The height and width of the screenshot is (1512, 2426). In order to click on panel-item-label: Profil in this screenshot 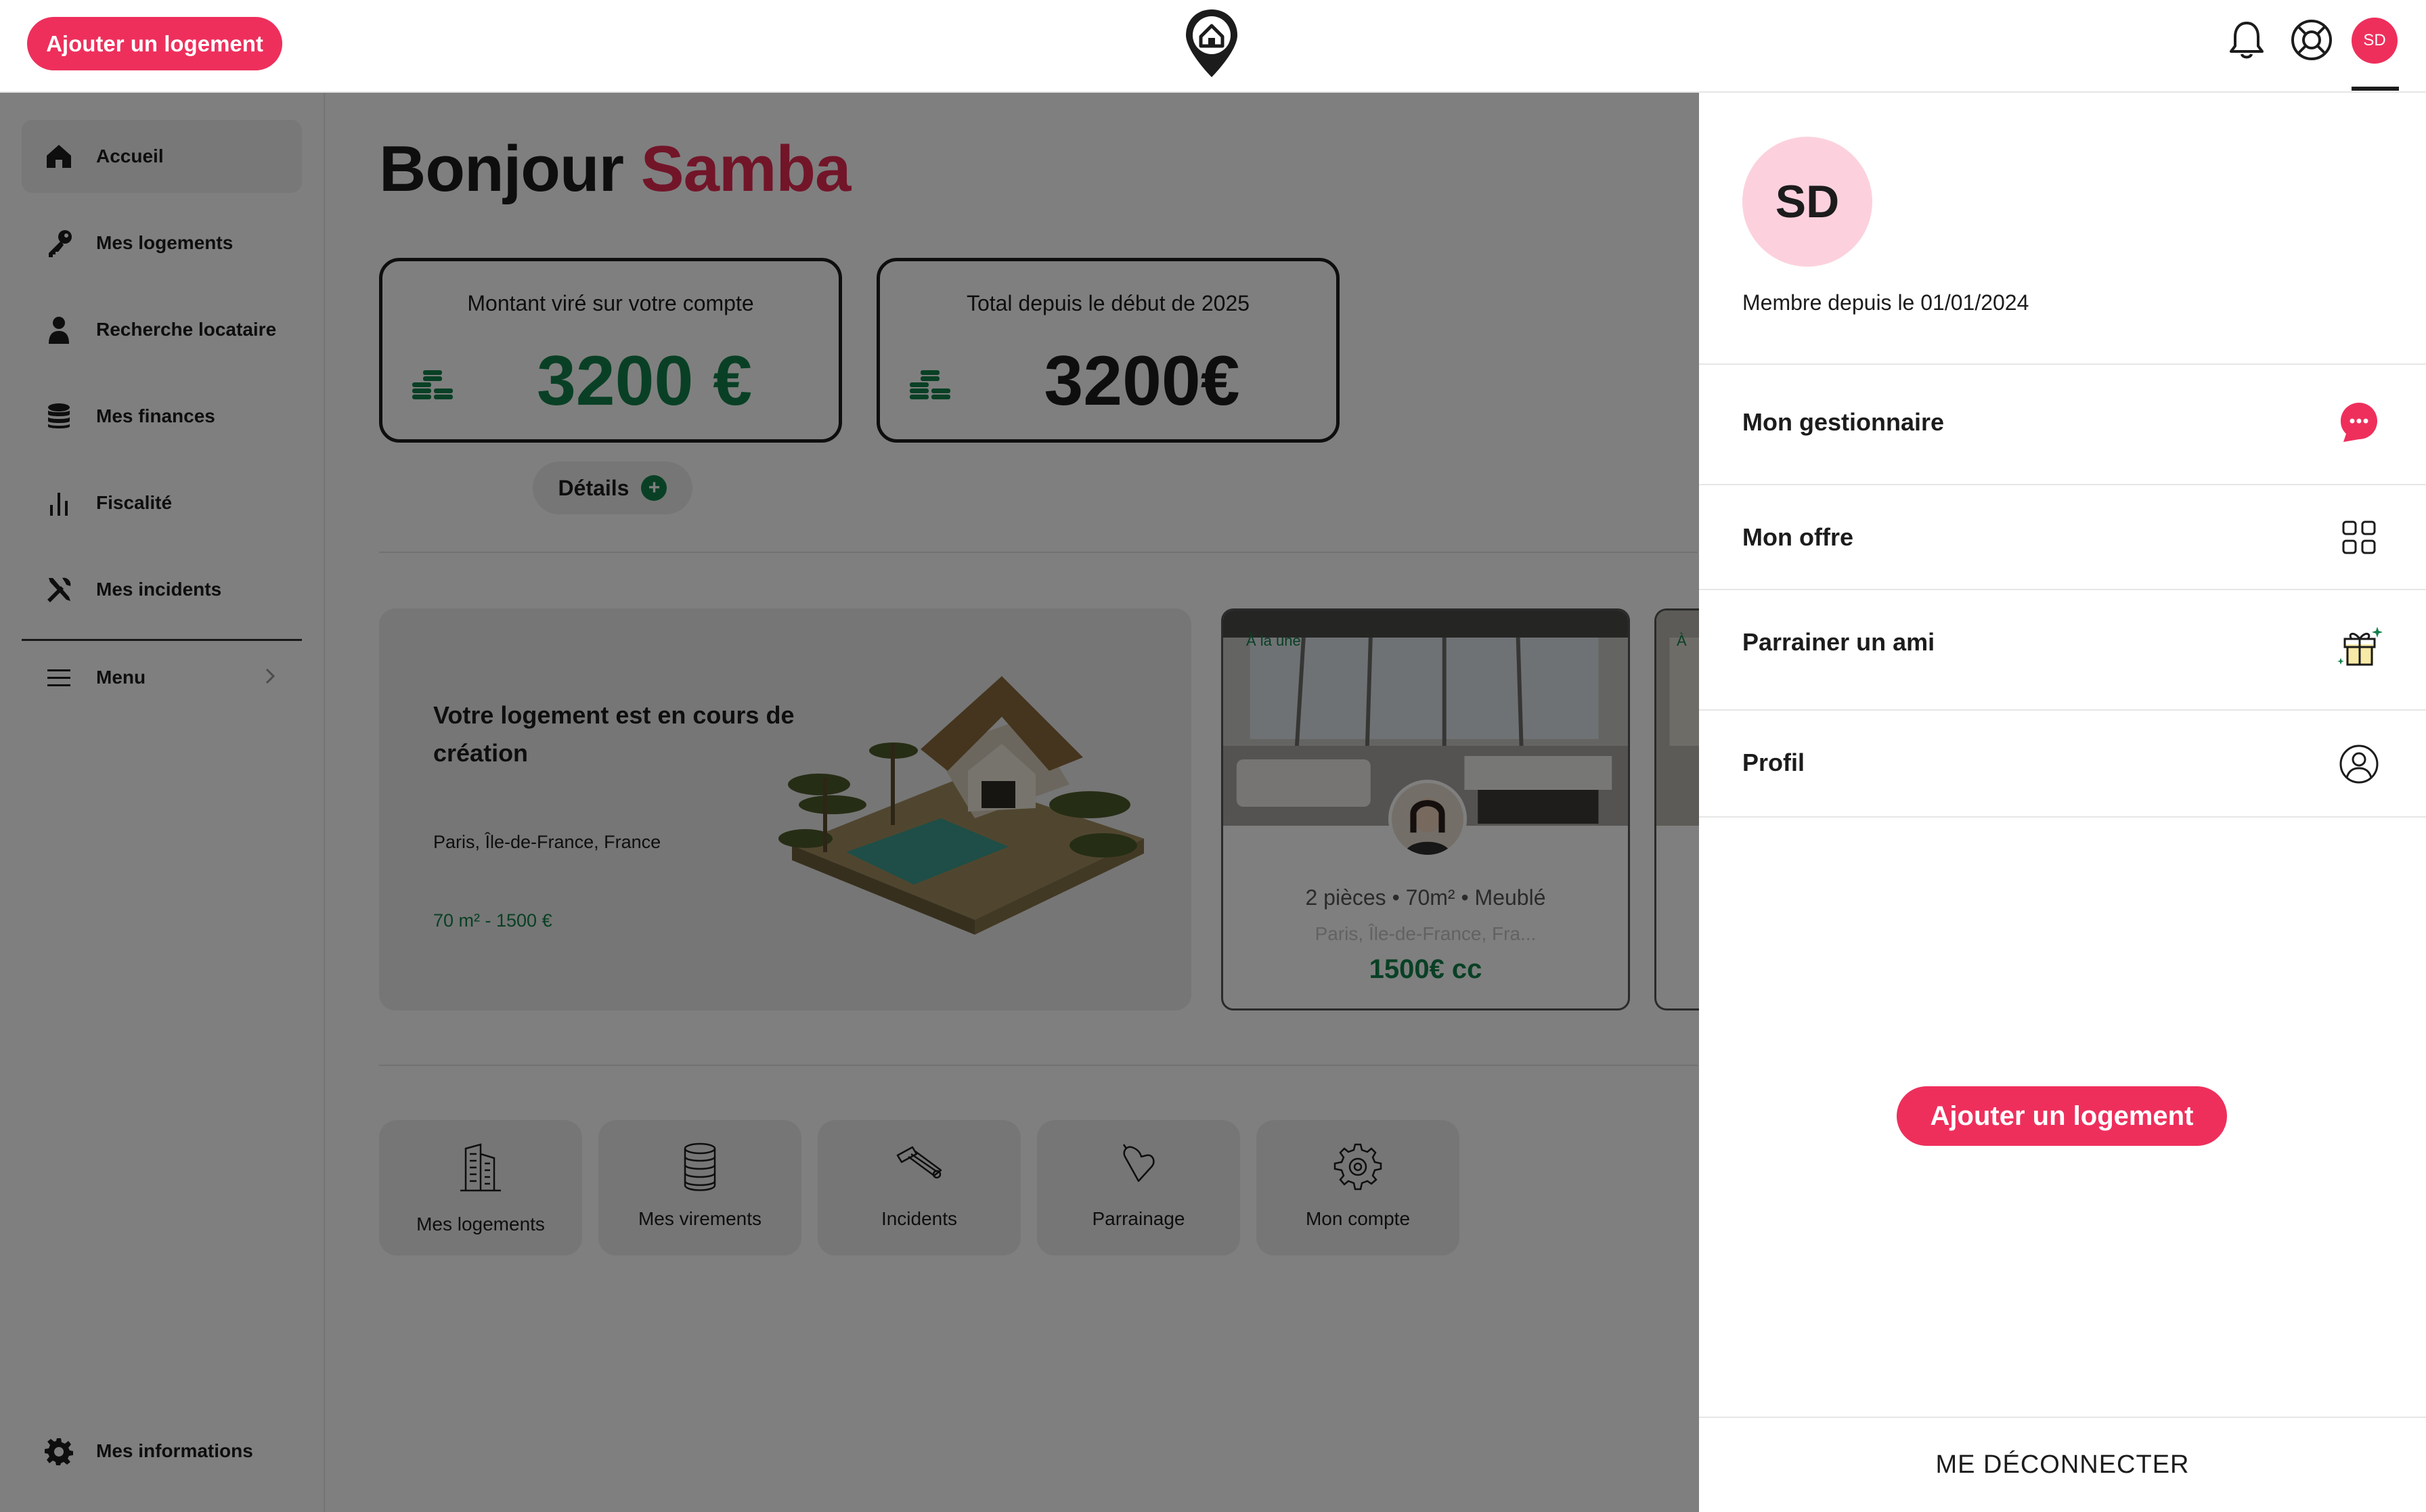, I will do `click(1773, 762)`.